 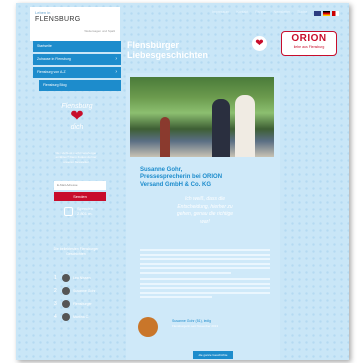 What do you see at coordinates (77, 46) in the screenshot?
I see `sidebar-item-startseite: Startseite` at bounding box center [77, 46].